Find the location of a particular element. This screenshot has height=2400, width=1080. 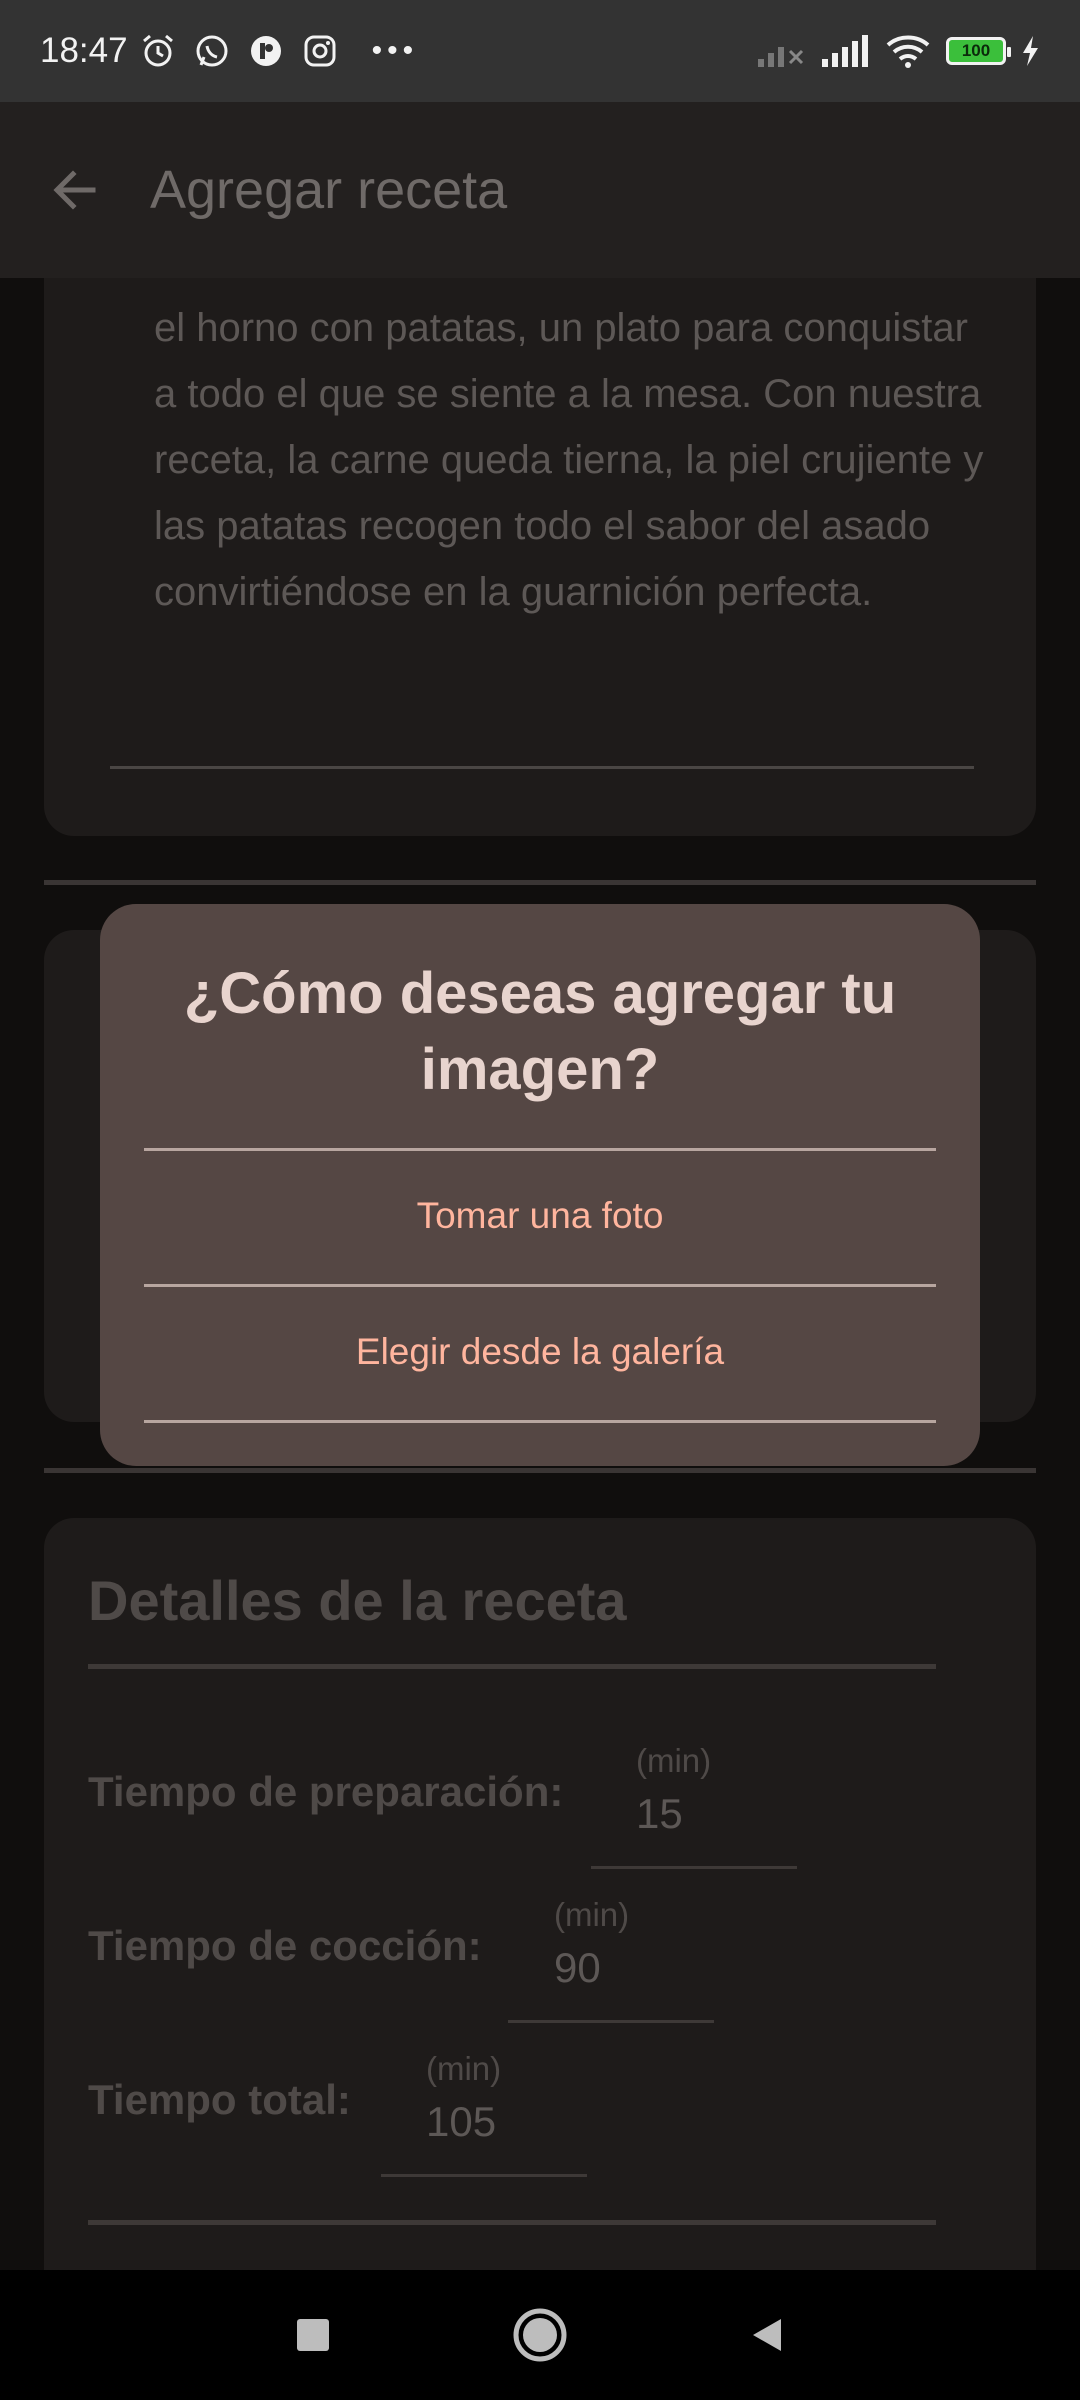

cook-time-label: Tiempo de cocción: is located at coordinates (285, 1945).